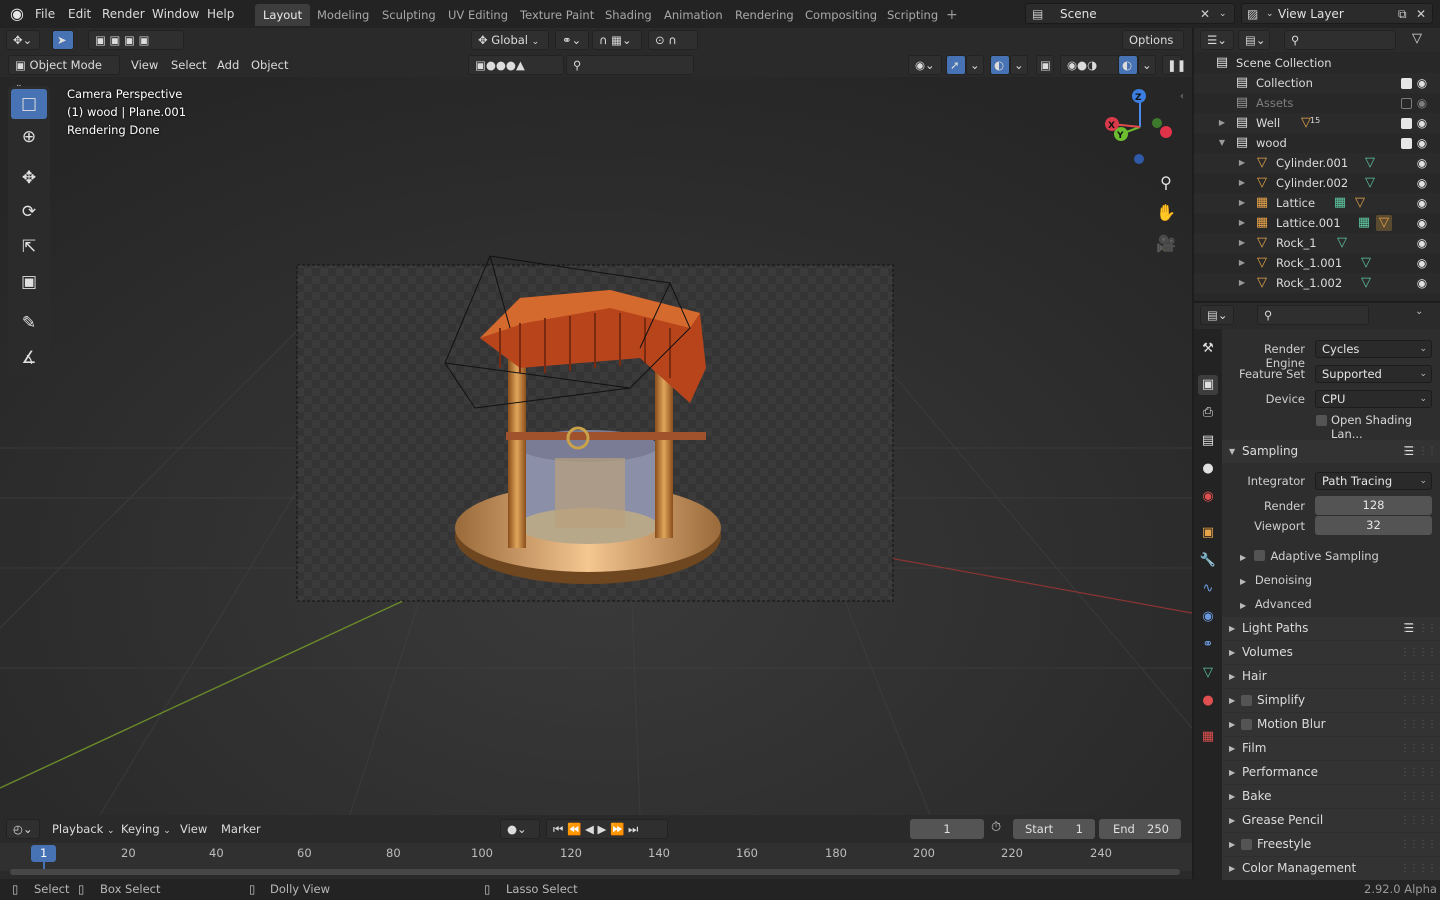  Describe the element at coordinates (79, 14) in the screenshot. I see `menu-edit: Edit` at that location.